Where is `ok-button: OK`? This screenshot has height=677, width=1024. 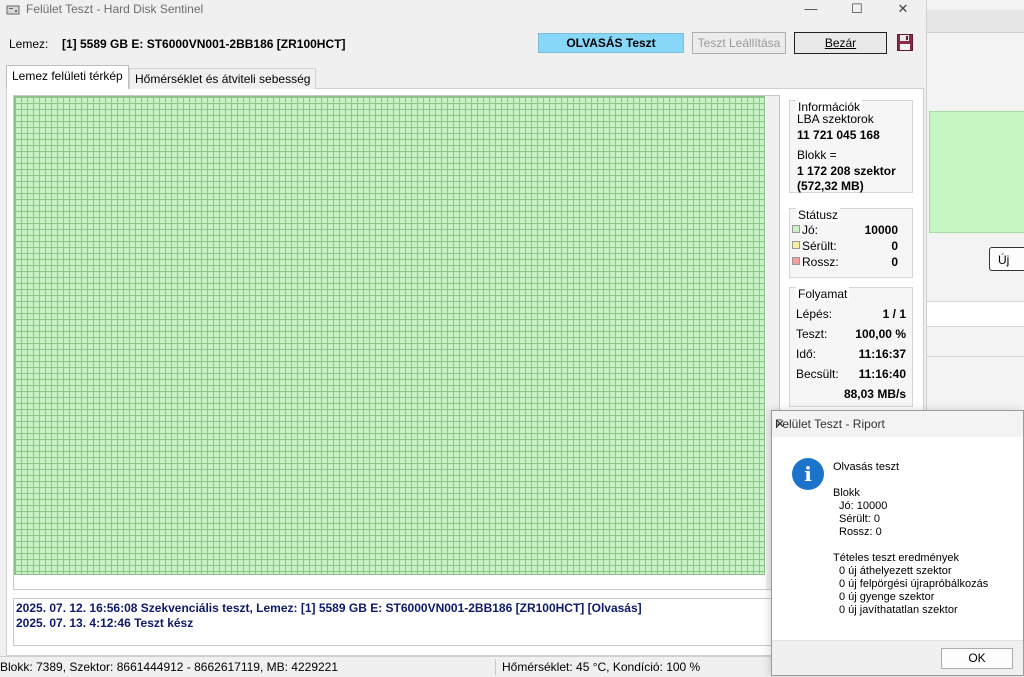
ok-button: OK is located at coordinates (977, 658).